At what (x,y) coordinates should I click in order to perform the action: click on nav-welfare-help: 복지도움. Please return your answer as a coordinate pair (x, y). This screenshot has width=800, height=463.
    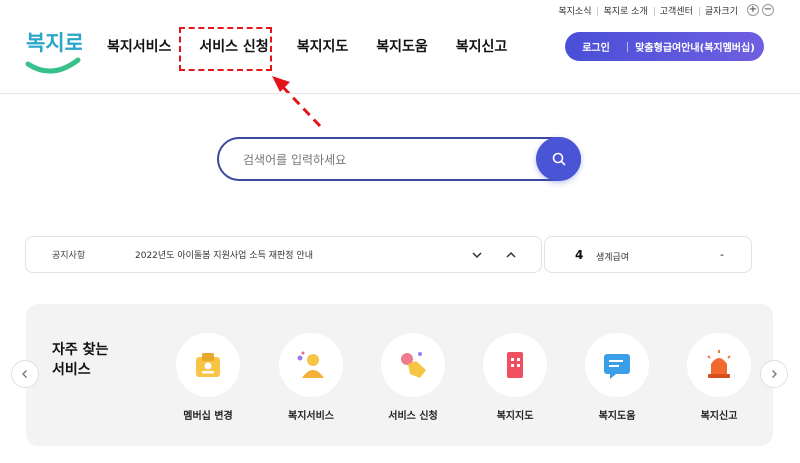
    Looking at the image, I should click on (402, 46).